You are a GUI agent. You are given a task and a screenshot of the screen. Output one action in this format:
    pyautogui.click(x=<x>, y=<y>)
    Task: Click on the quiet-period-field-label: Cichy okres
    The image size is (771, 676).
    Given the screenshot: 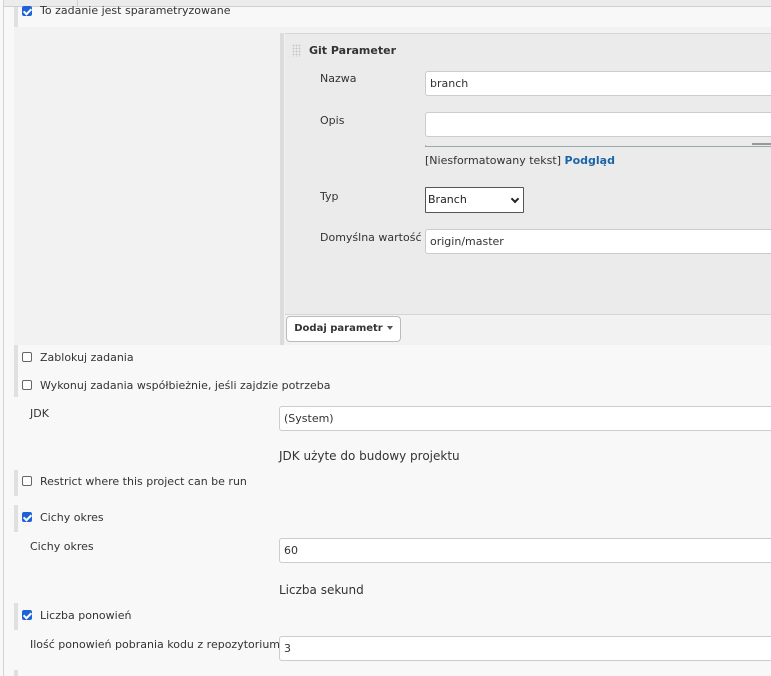 What is the action you would take?
    pyautogui.click(x=62, y=546)
    